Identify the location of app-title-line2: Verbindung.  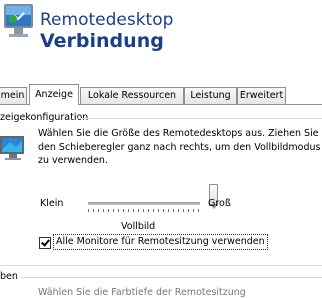
(102, 41).